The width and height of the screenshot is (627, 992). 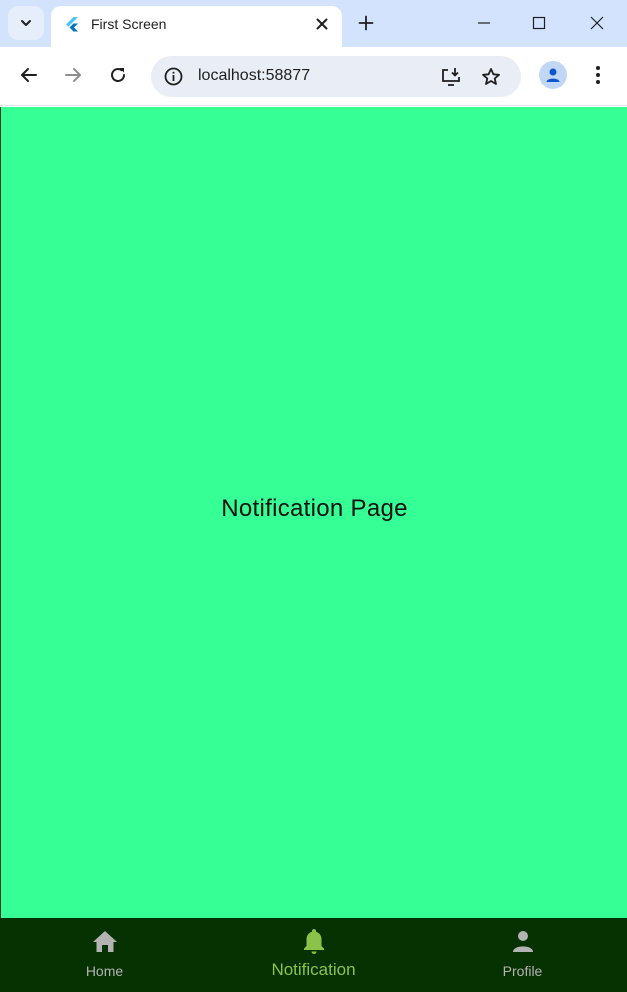 I want to click on tab-search-button, so click(x=26, y=23).